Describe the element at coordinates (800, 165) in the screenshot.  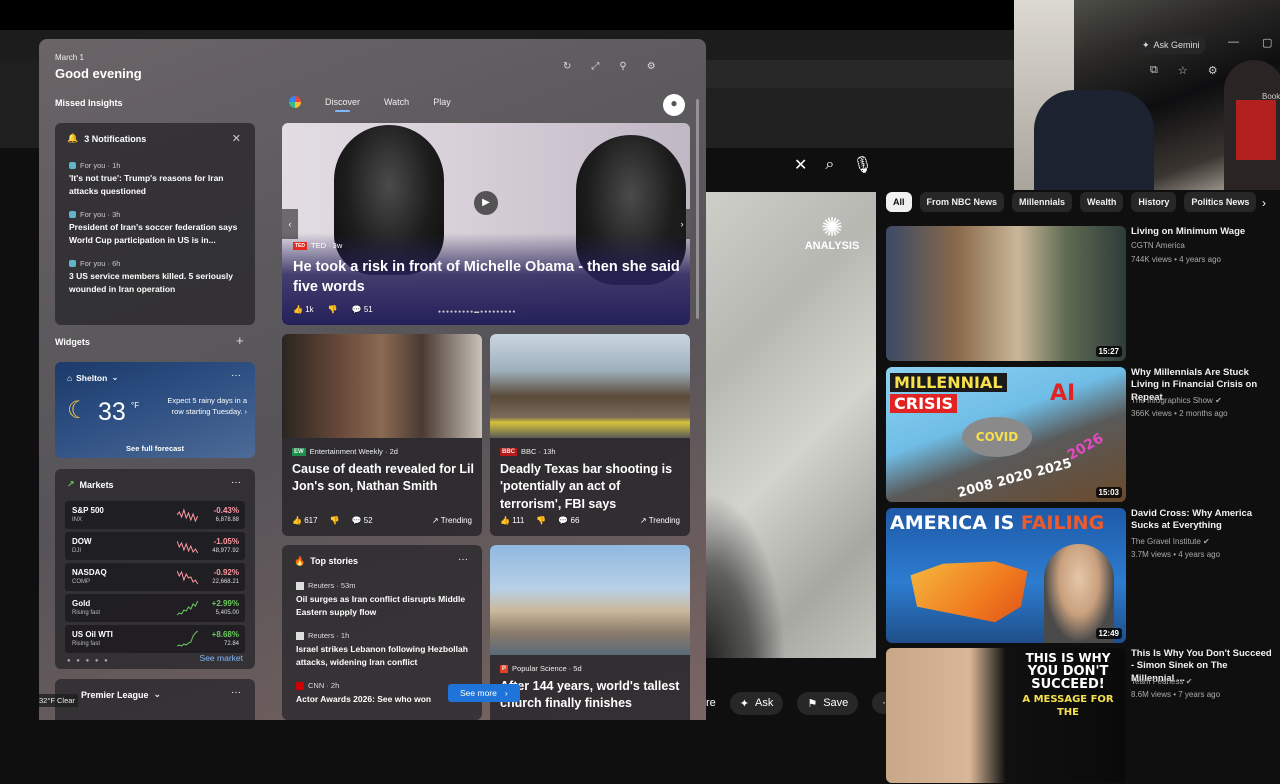
I see `clear-search-icon: ✕` at that location.